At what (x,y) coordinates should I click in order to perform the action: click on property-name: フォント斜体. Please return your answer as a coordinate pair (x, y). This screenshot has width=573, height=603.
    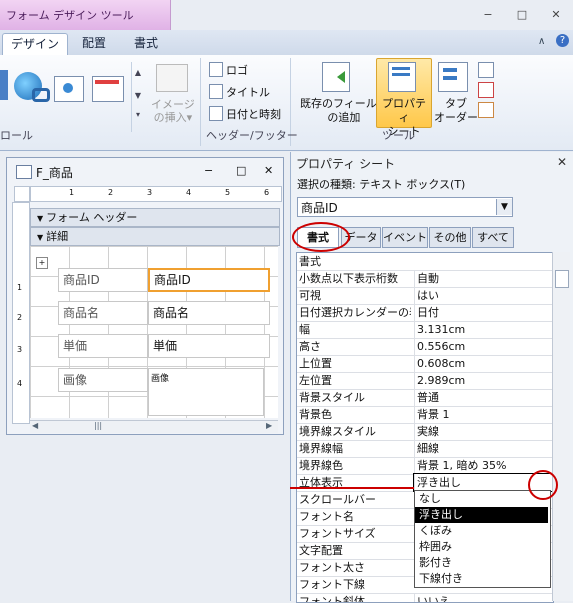
    Looking at the image, I should click on (332, 599).